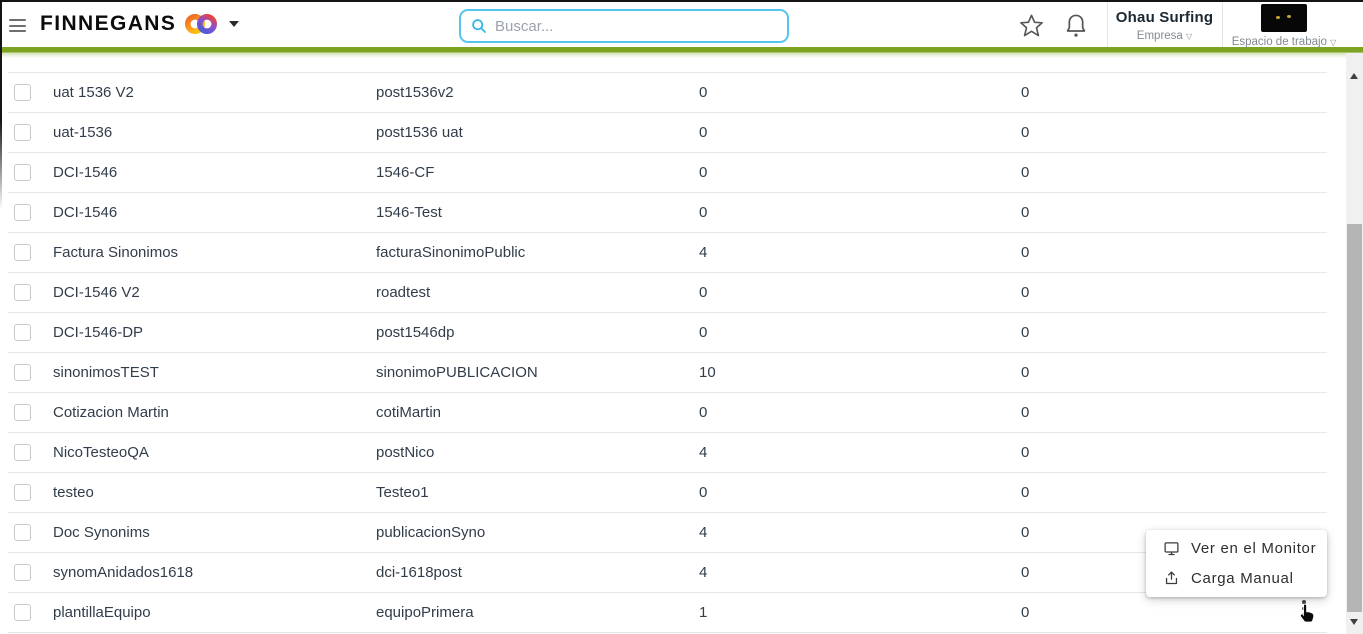  I want to click on table-row: Doc Synonims publicacionSyno 4 0, so click(667, 533).